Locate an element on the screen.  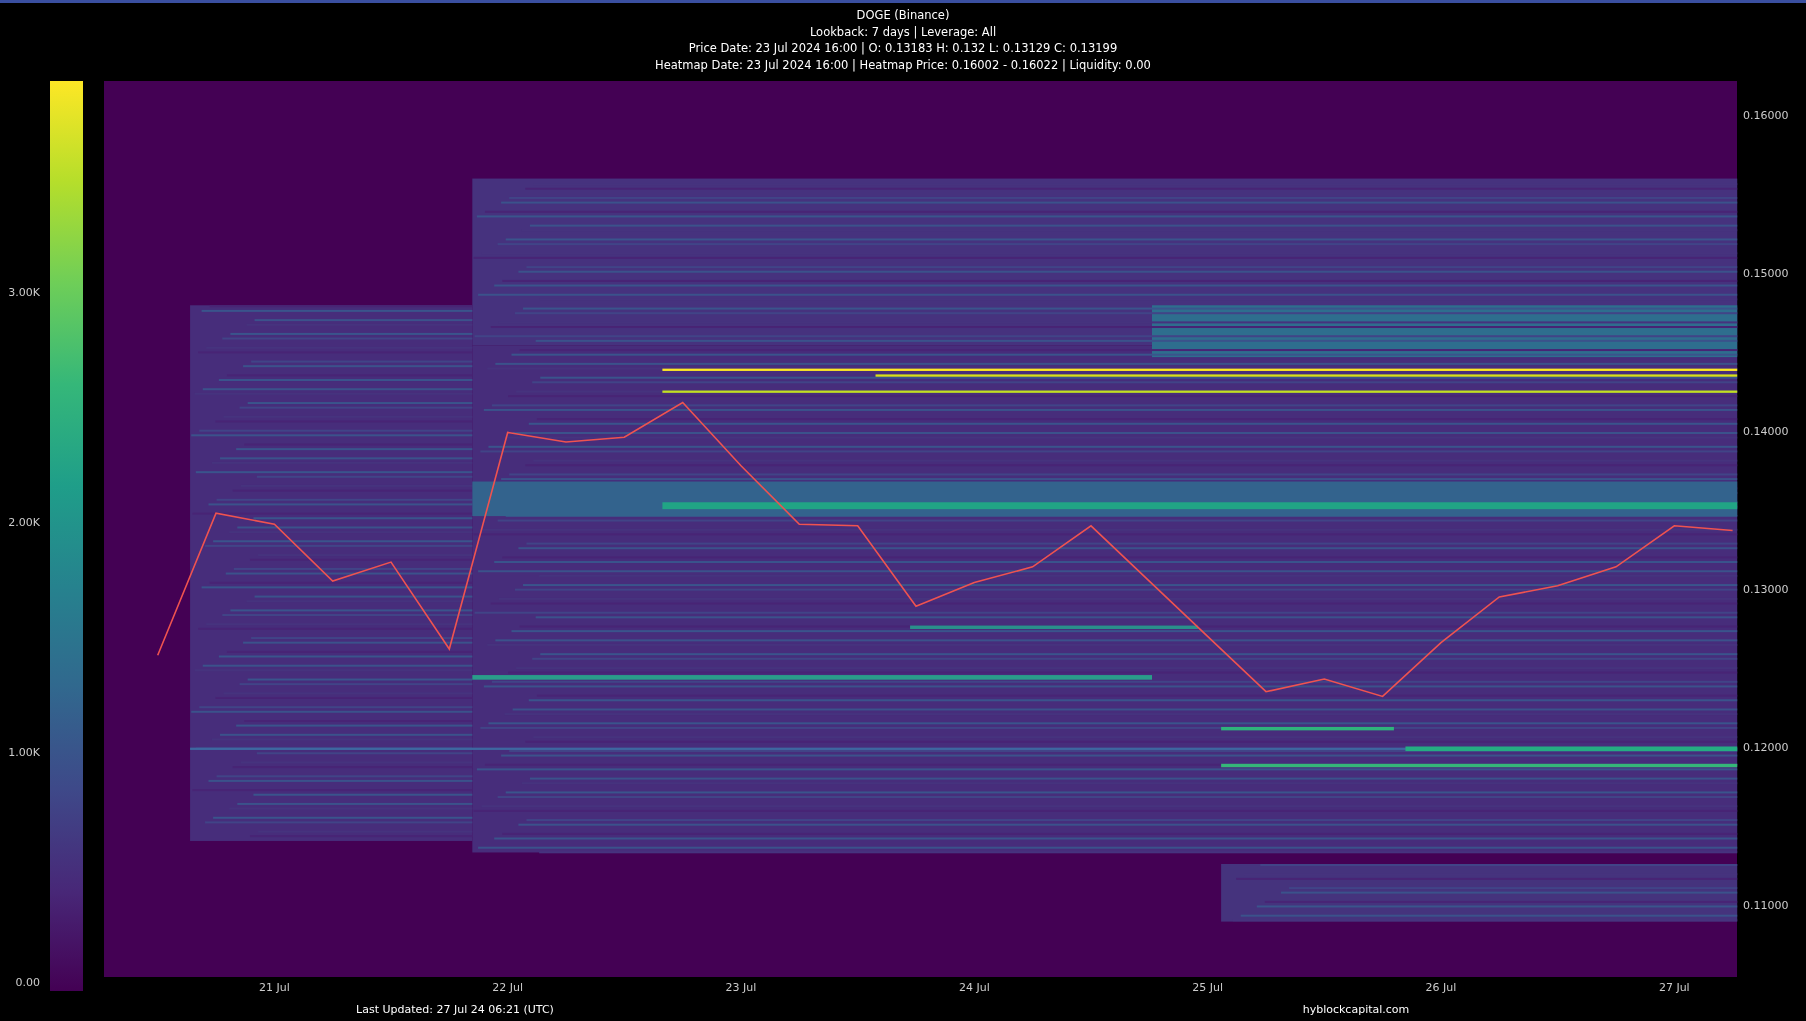
axis-tick-label: 0.15000 is located at coordinates (1766, 273).